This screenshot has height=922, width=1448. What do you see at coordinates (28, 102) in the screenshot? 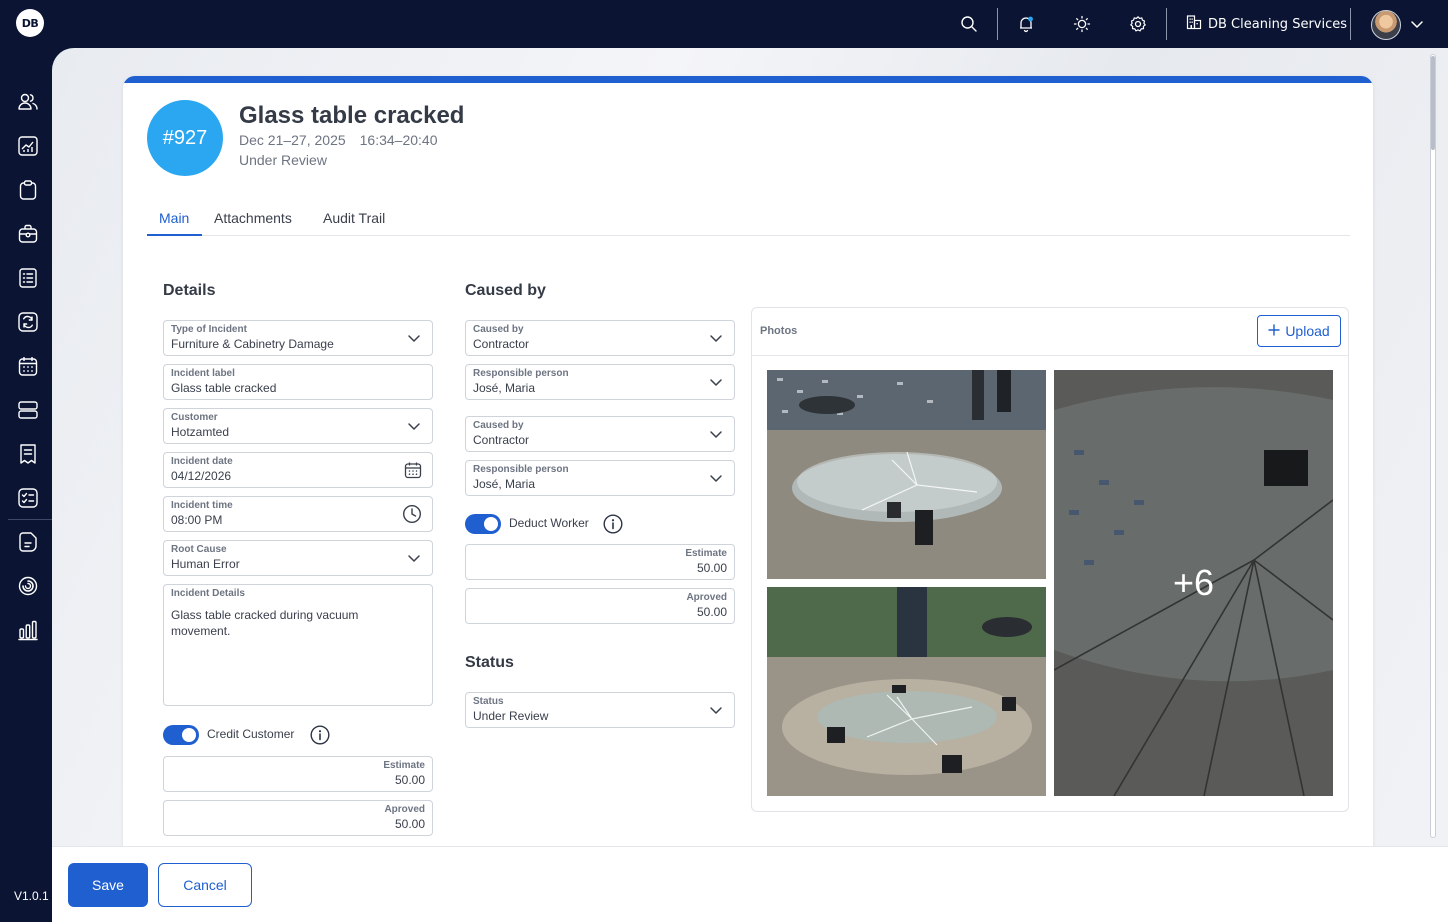
I see `users-icon` at bounding box center [28, 102].